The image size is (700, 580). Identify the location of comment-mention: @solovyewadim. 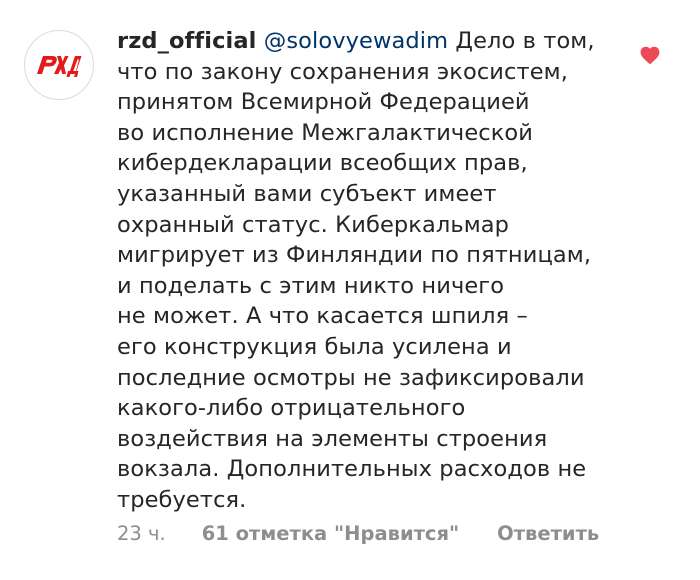
(356, 41).